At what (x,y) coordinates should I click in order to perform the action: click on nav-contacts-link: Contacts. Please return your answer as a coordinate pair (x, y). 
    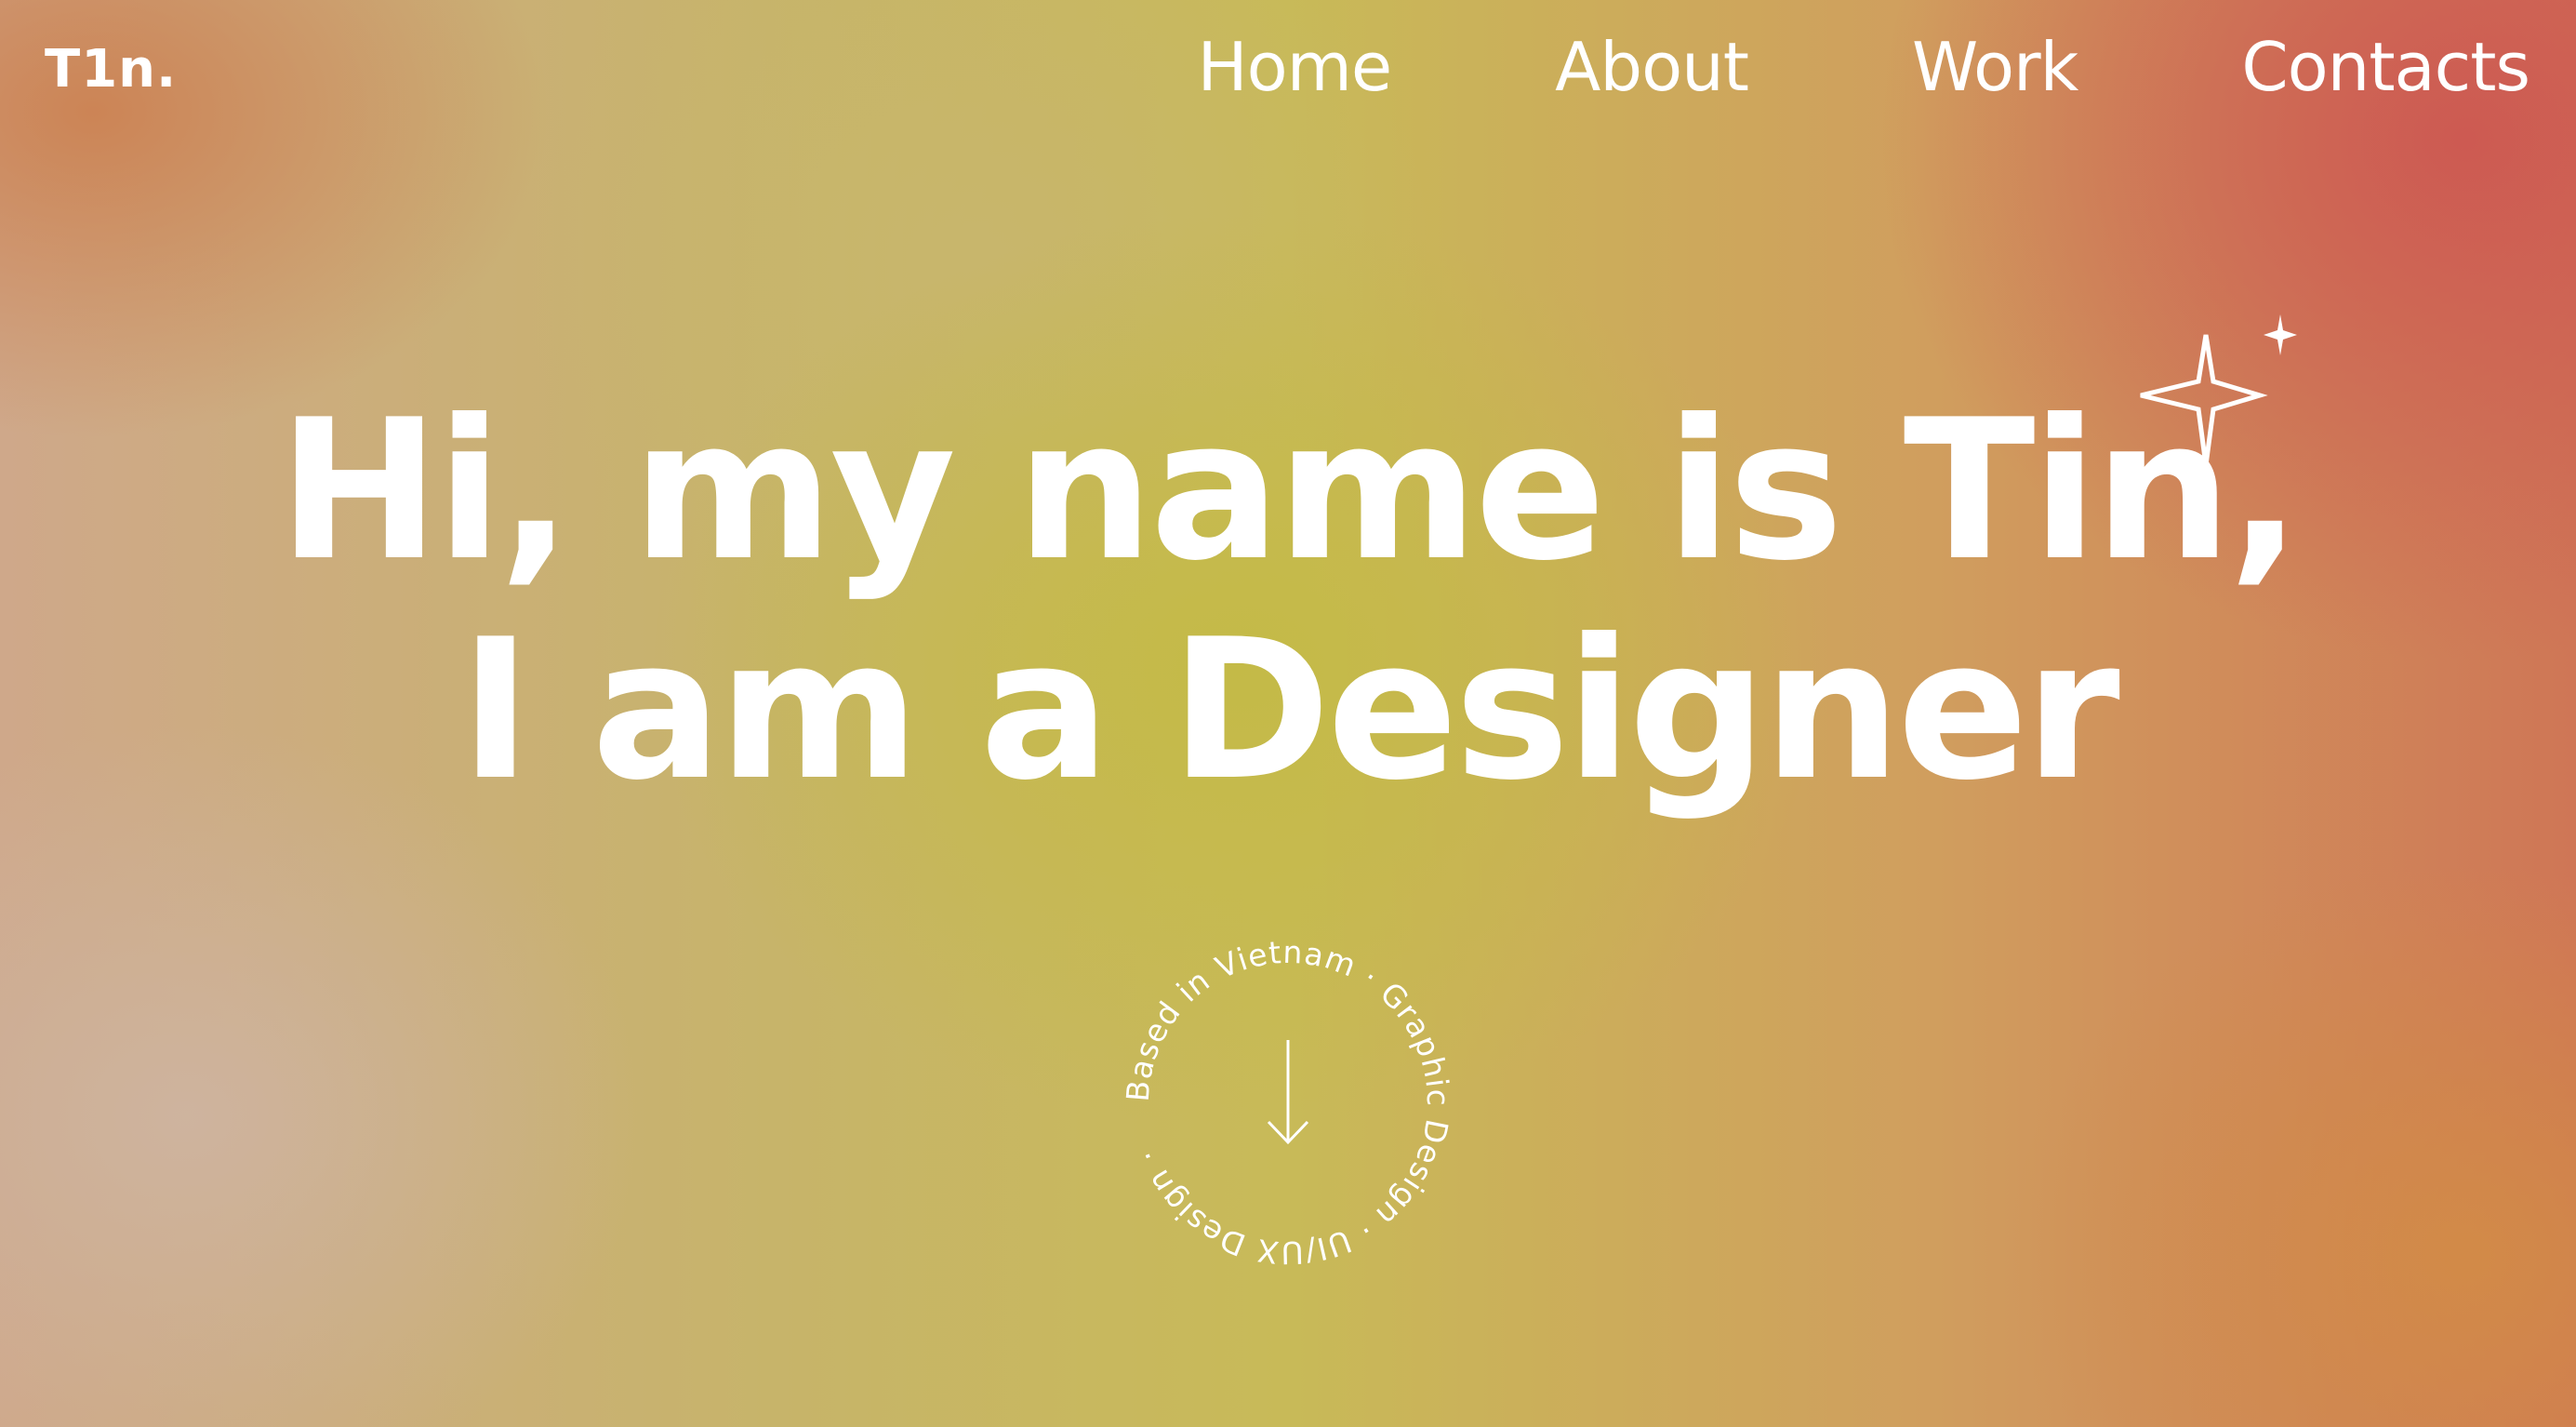
    Looking at the image, I should click on (2385, 67).